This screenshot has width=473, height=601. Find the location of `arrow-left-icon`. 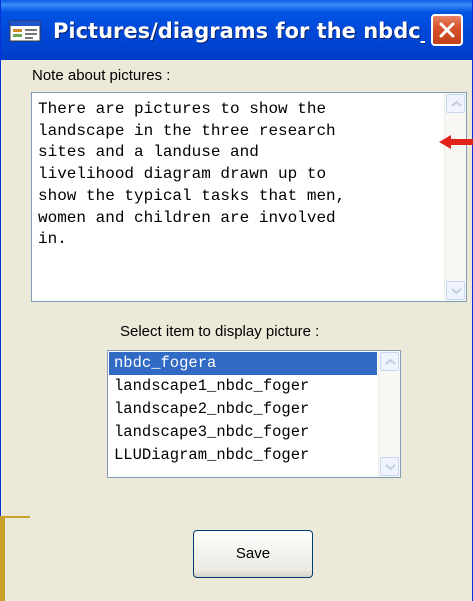

arrow-left-icon is located at coordinates (456, 142).